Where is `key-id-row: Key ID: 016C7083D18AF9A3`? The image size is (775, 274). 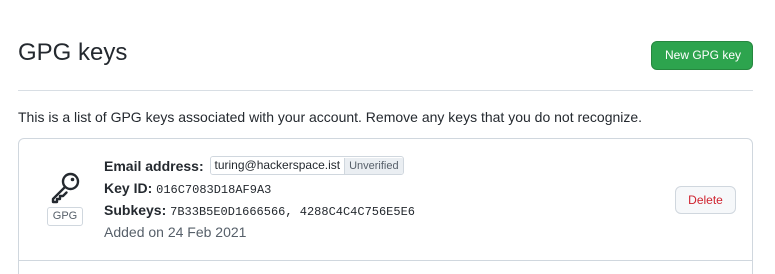
key-id-row: Key ID: 016C7083D18AF9A3 is located at coordinates (259, 188).